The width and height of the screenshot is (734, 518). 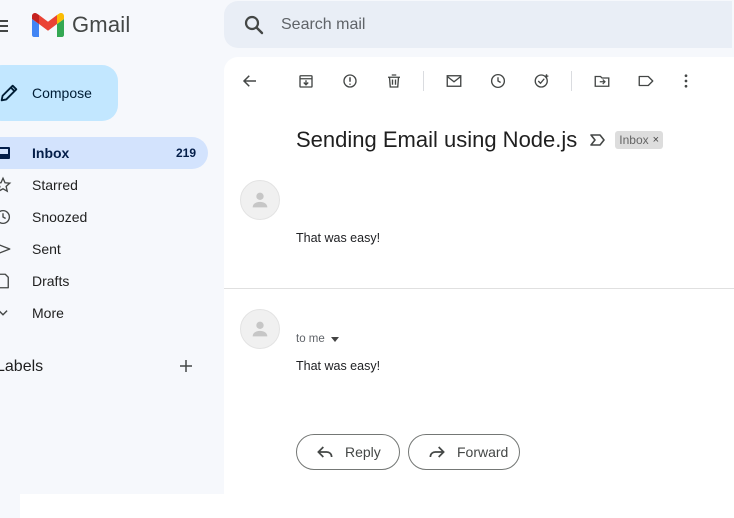 I want to click on snooze-button, so click(x=498, y=81).